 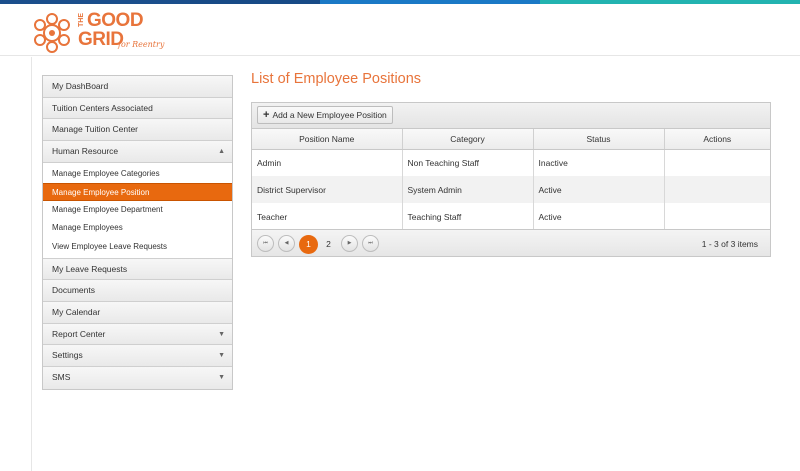 I want to click on logo-grid-text: GRID, so click(x=101, y=39).